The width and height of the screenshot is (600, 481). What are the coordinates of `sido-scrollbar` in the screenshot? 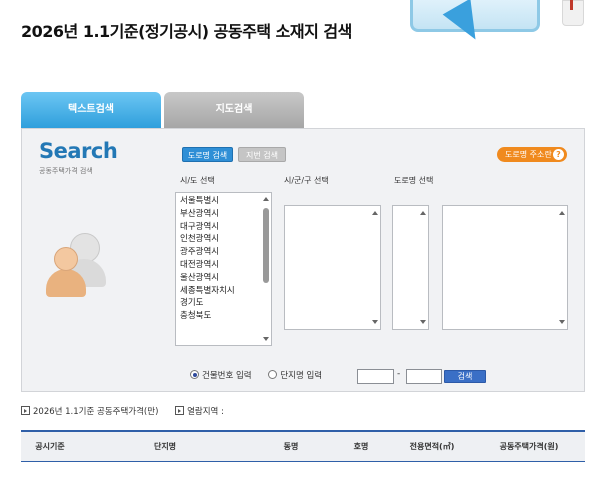 It's located at (266, 269).